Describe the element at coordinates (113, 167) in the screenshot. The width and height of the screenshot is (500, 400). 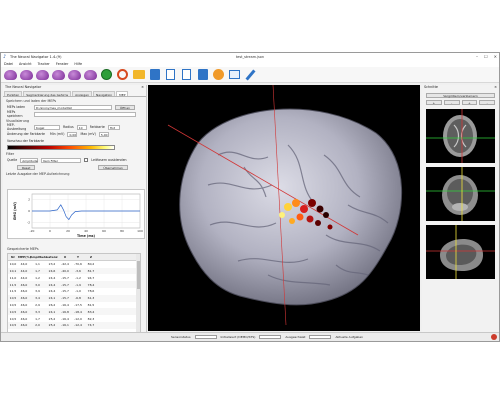
I see `filter-apply-button: Übernehmen` at that location.